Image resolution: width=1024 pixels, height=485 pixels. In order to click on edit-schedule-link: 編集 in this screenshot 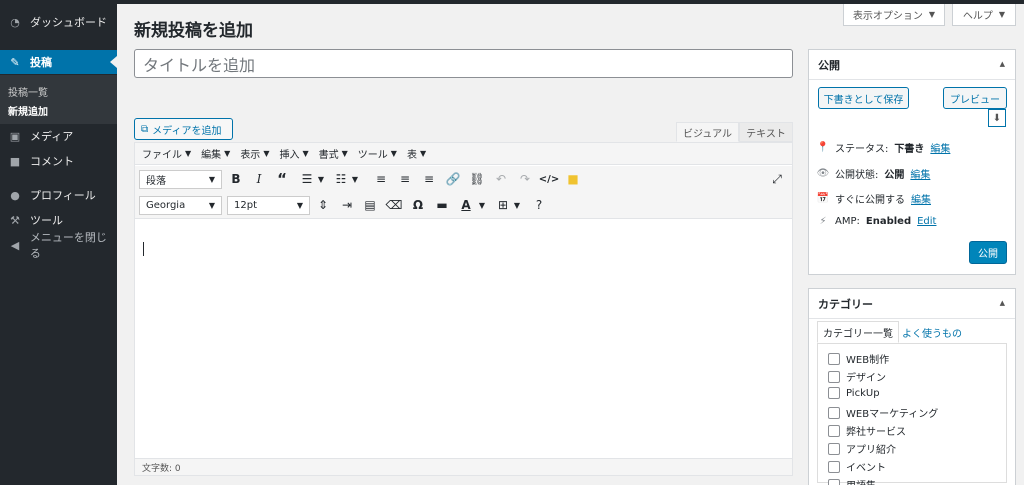, I will do `click(921, 198)`.